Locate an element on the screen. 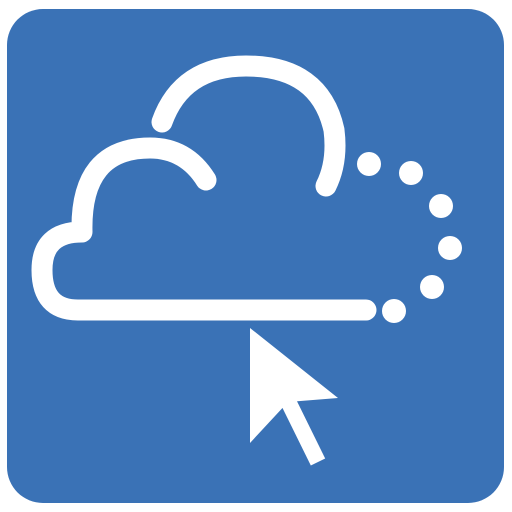 The image size is (512, 512). loading-dots-icon is located at coordinates (409, 237).